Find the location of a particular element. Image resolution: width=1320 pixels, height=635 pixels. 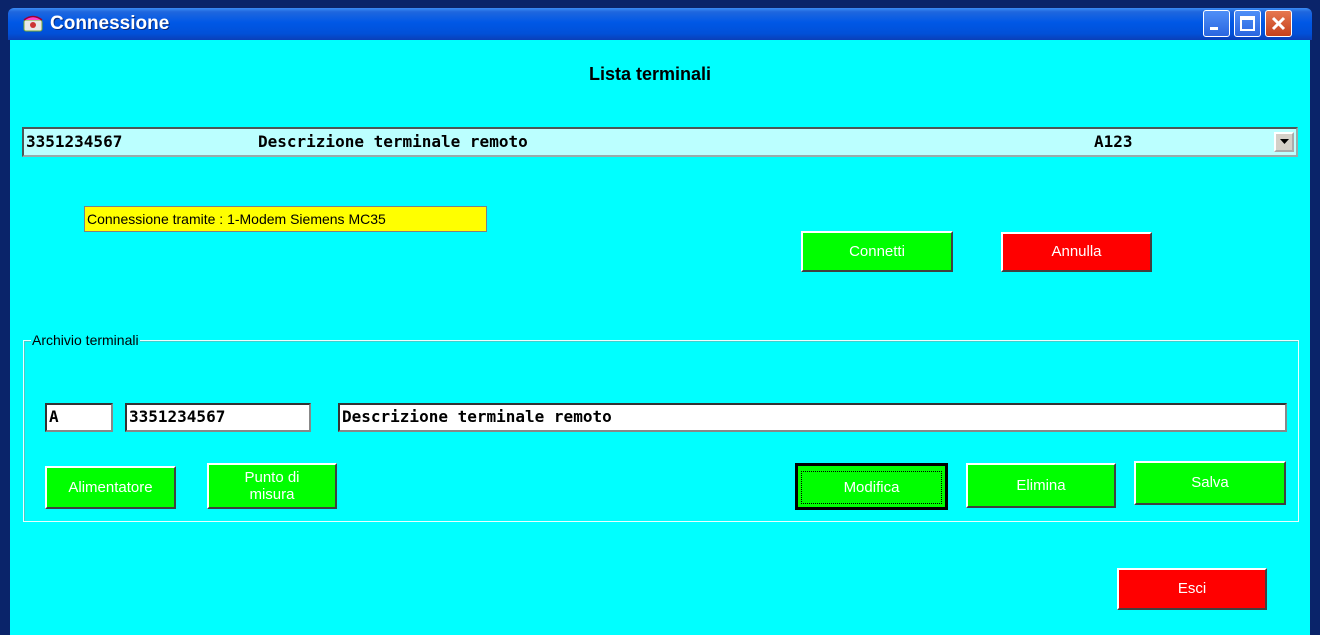

combo-terminal-description: Descrizione terminale remoto is located at coordinates (393, 141).